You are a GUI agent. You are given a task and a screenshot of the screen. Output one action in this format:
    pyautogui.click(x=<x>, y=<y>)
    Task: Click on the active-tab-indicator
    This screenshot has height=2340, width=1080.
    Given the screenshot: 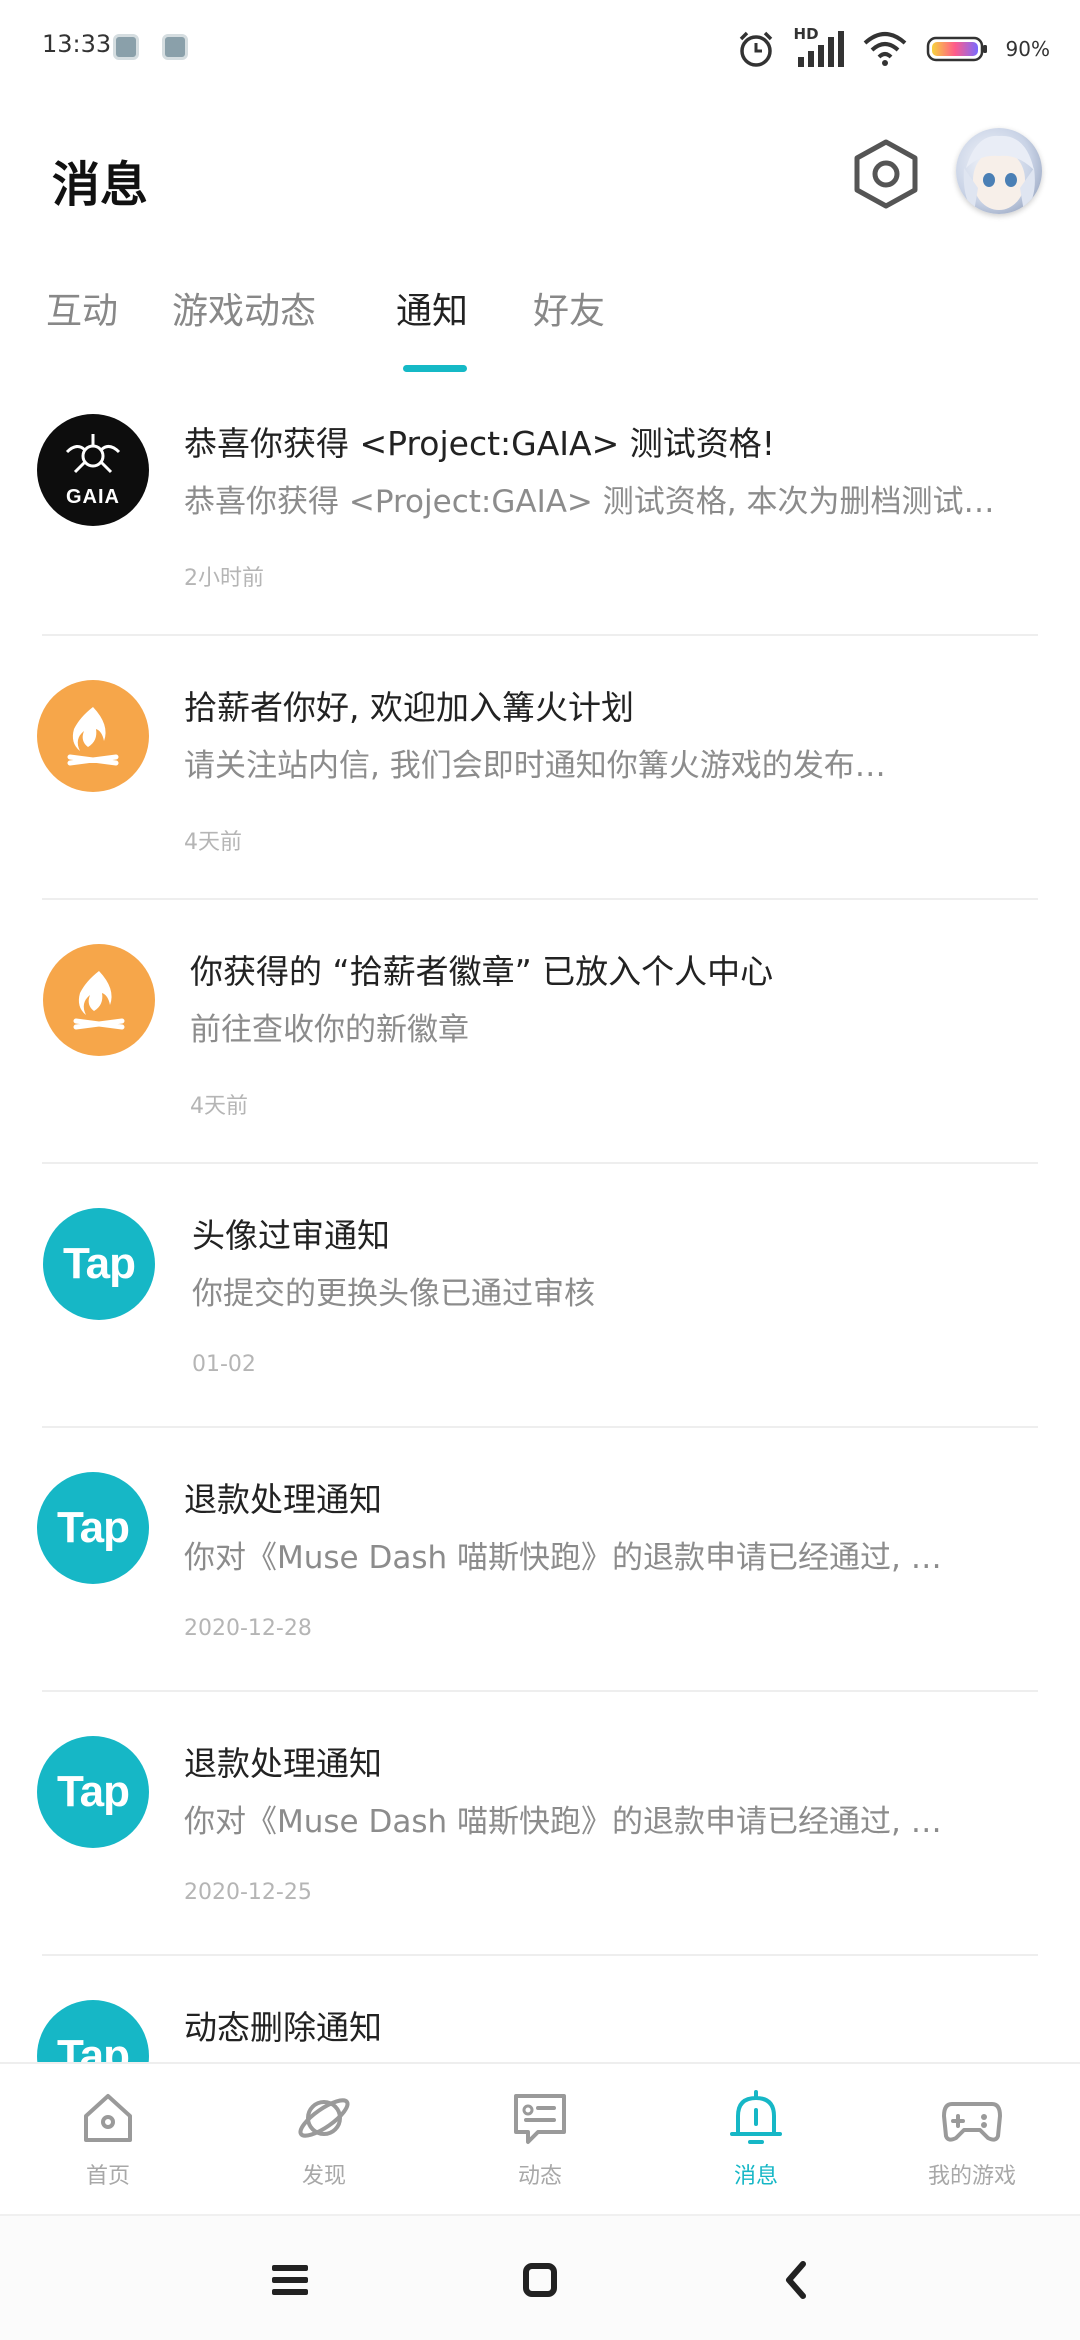 What is the action you would take?
    pyautogui.click(x=435, y=368)
    